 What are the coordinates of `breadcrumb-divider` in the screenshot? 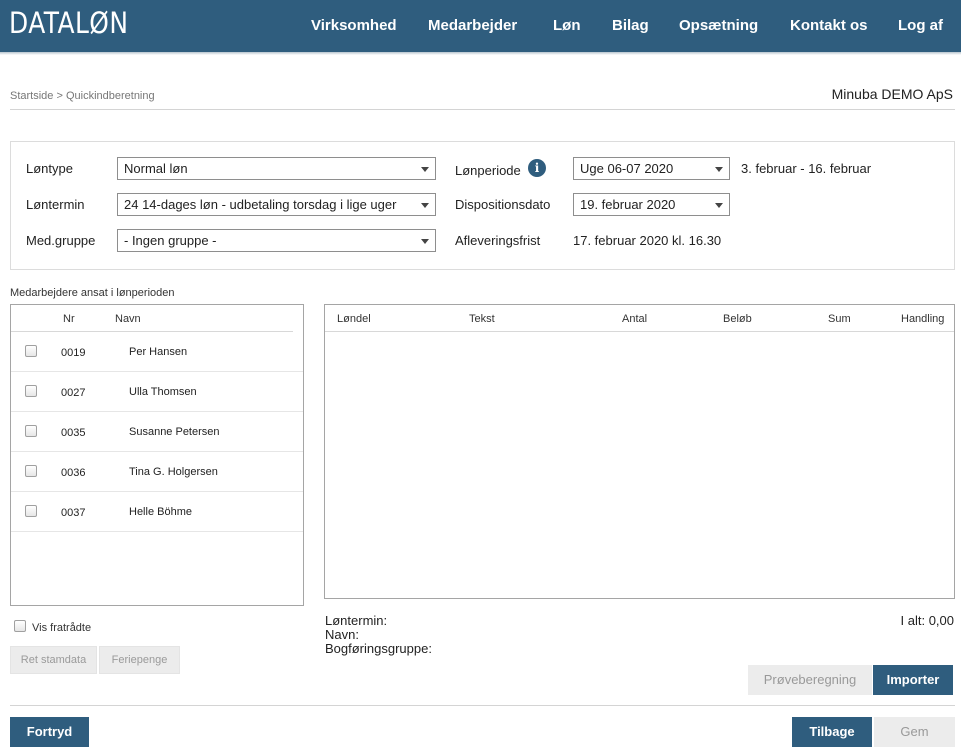 It's located at (482, 109).